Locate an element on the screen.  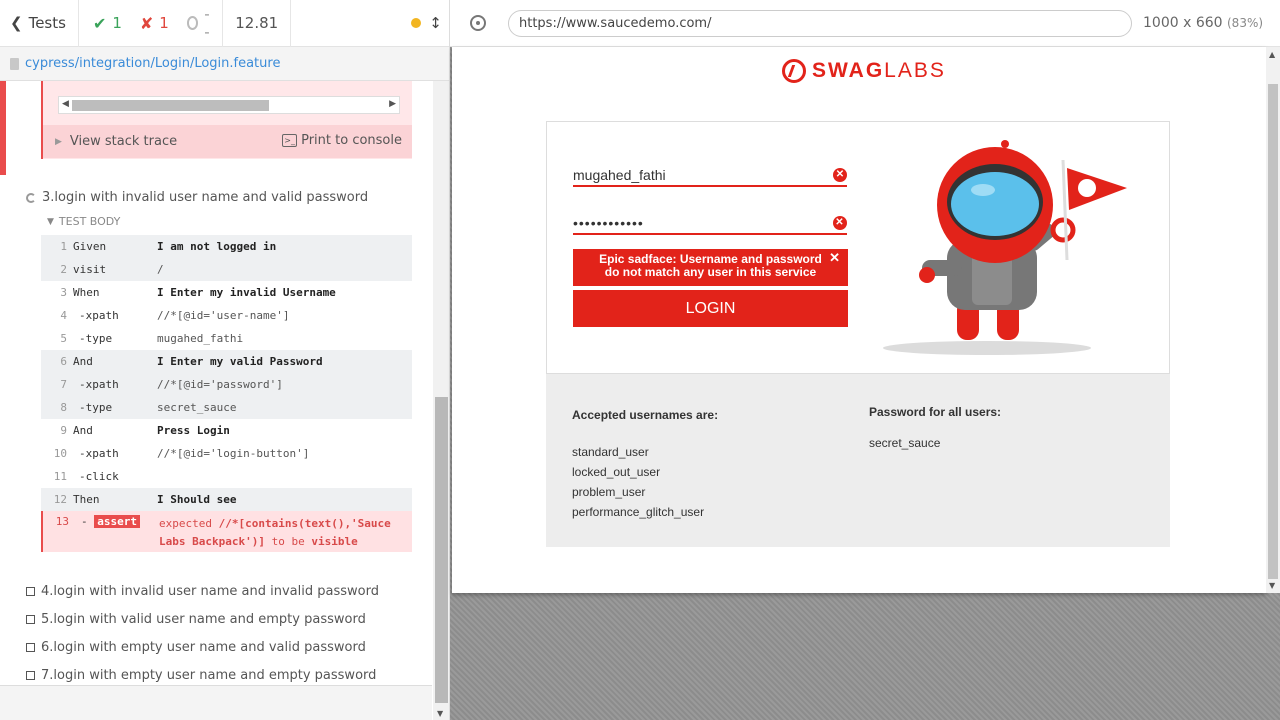
command-row: 2 visit / is located at coordinates (226, 269).